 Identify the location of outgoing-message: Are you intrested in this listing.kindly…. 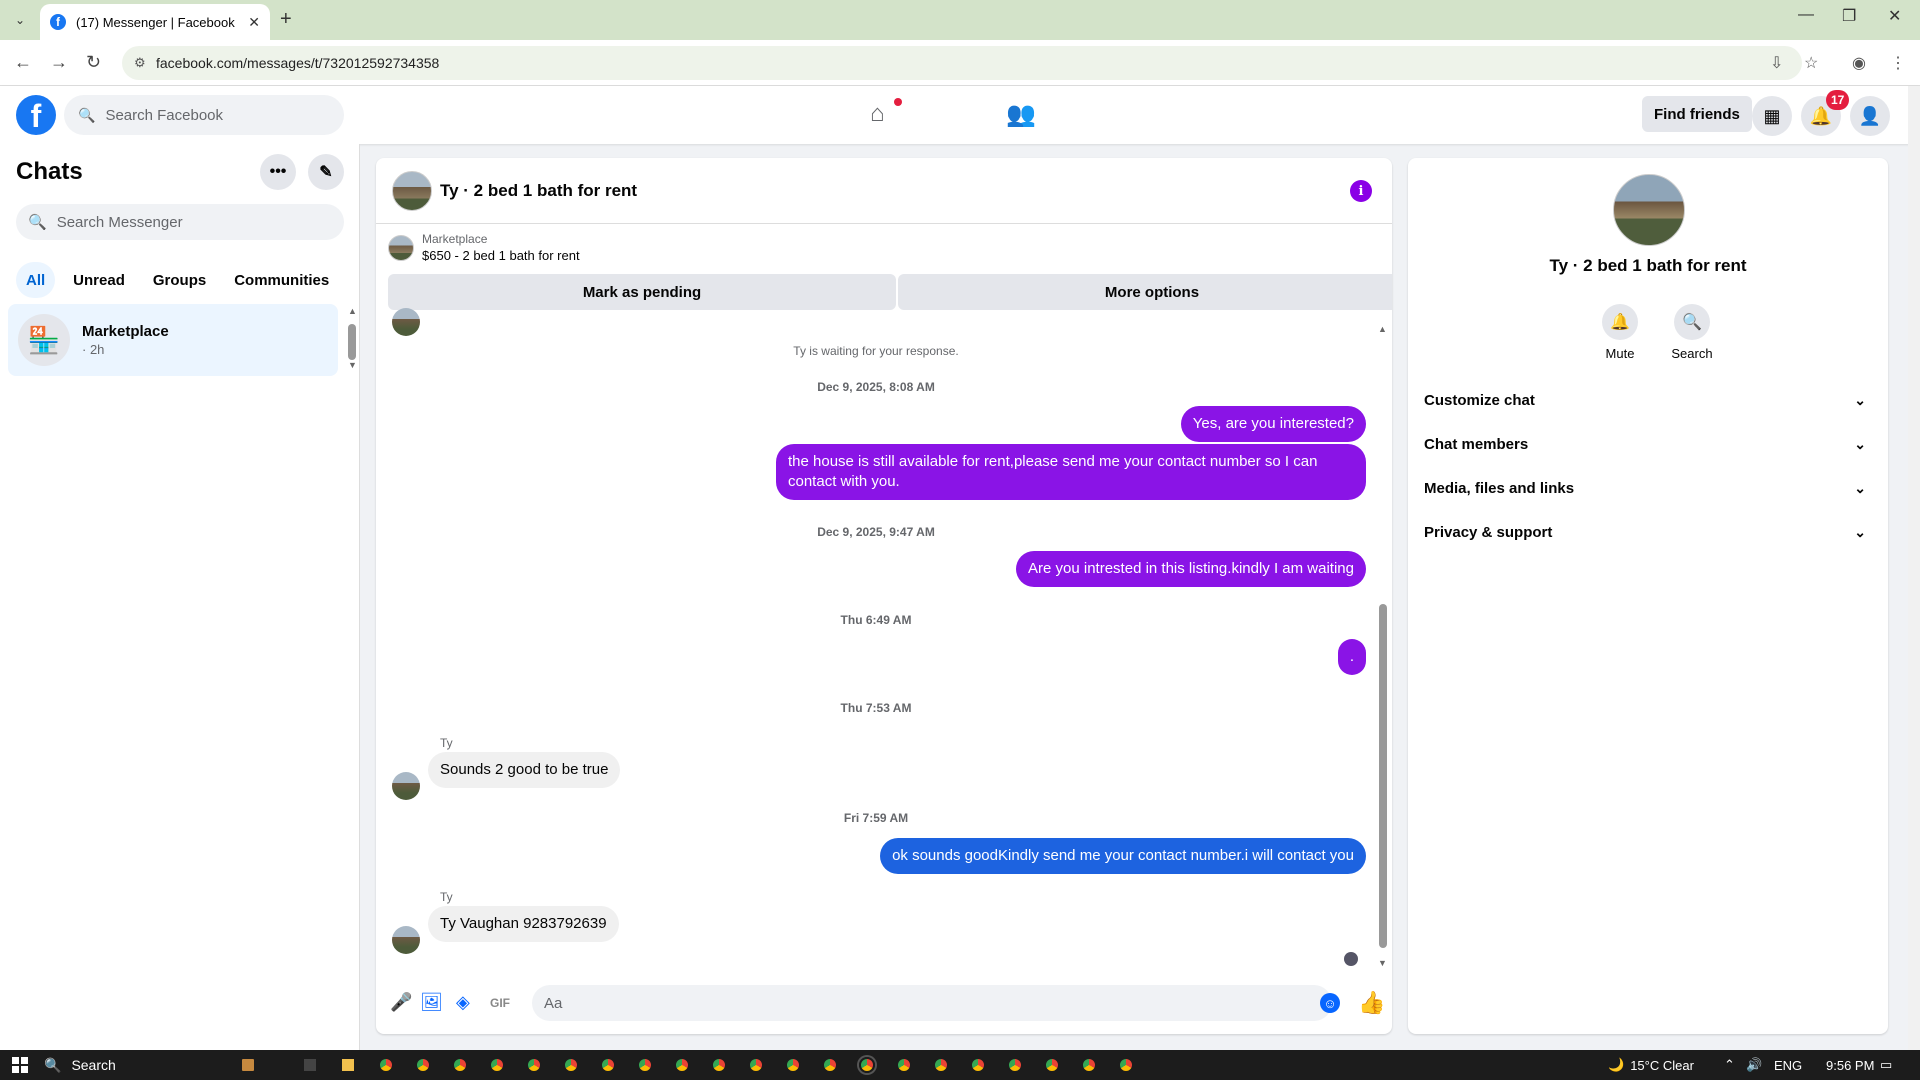
(1191, 569).